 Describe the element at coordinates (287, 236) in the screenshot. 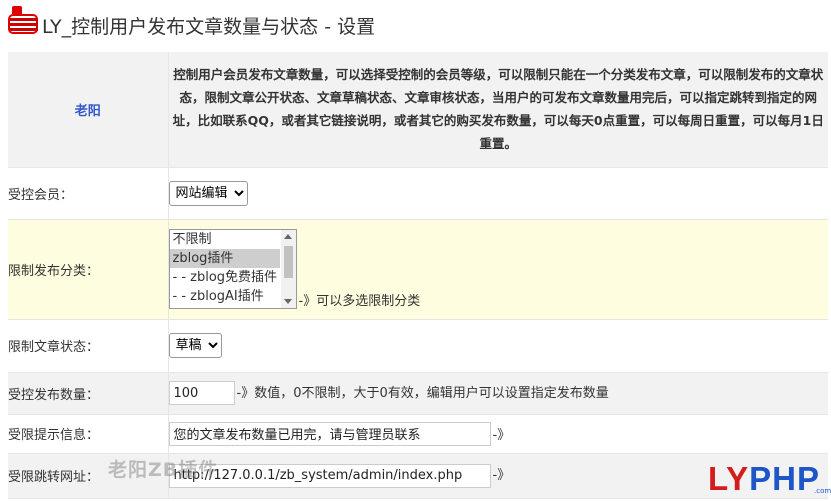

I see `scroll-up-icon` at that location.